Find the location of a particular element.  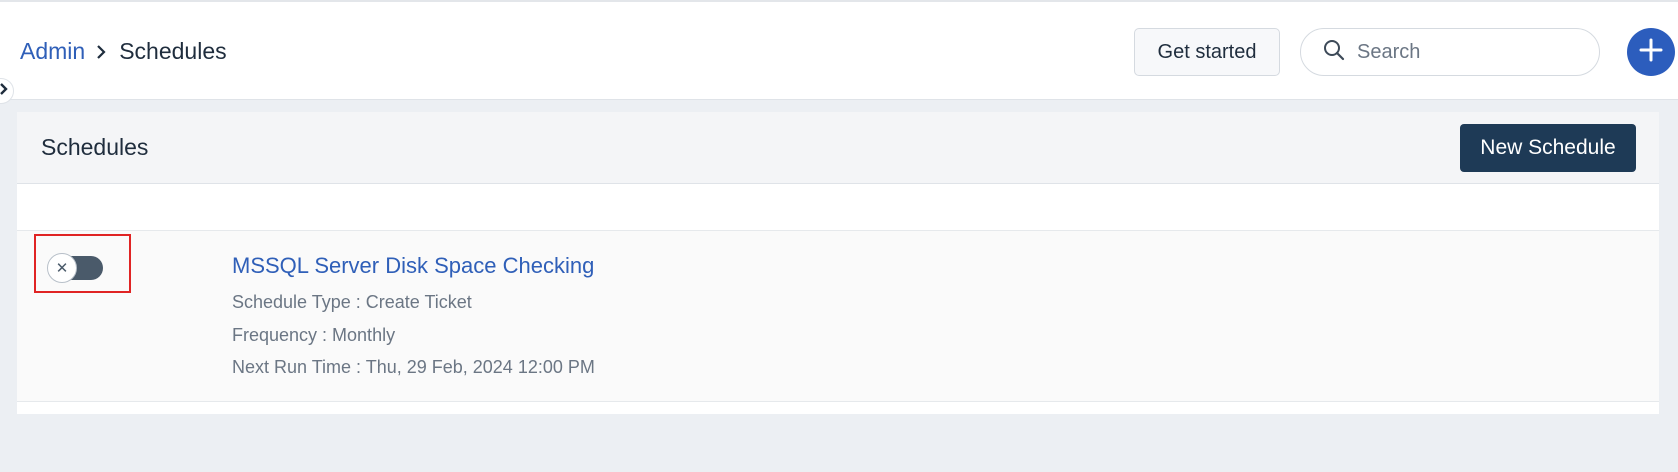

get-started-button: Get started is located at coordinates (1207, 52).